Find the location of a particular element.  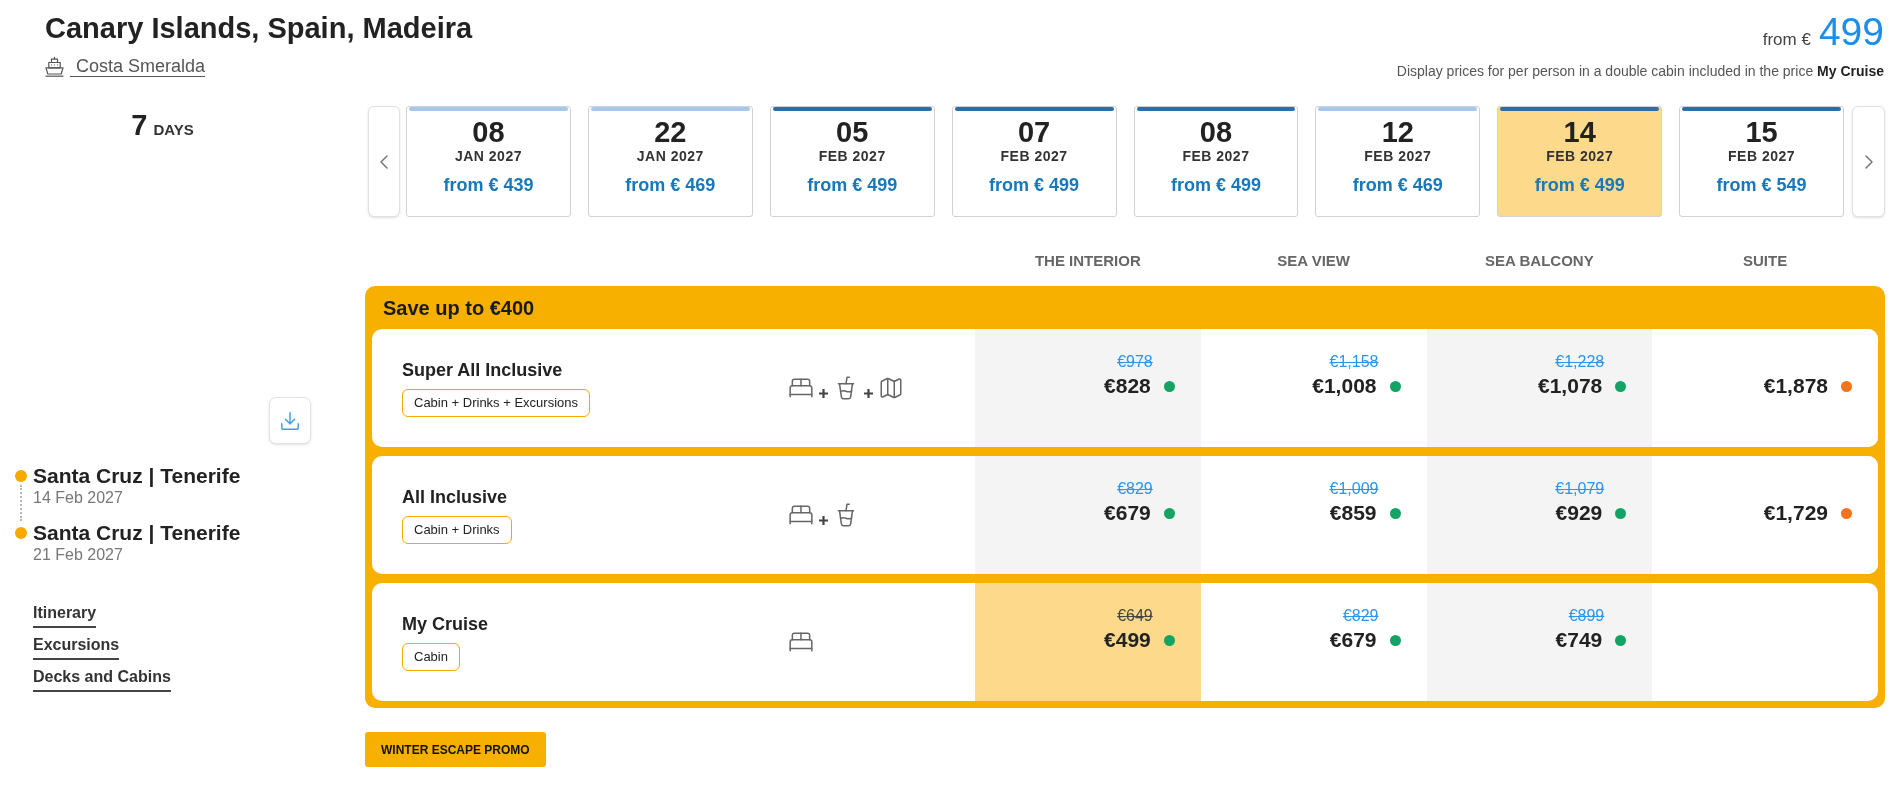

ship-link: Costa Smeralda is located at coordinates (125, 66).